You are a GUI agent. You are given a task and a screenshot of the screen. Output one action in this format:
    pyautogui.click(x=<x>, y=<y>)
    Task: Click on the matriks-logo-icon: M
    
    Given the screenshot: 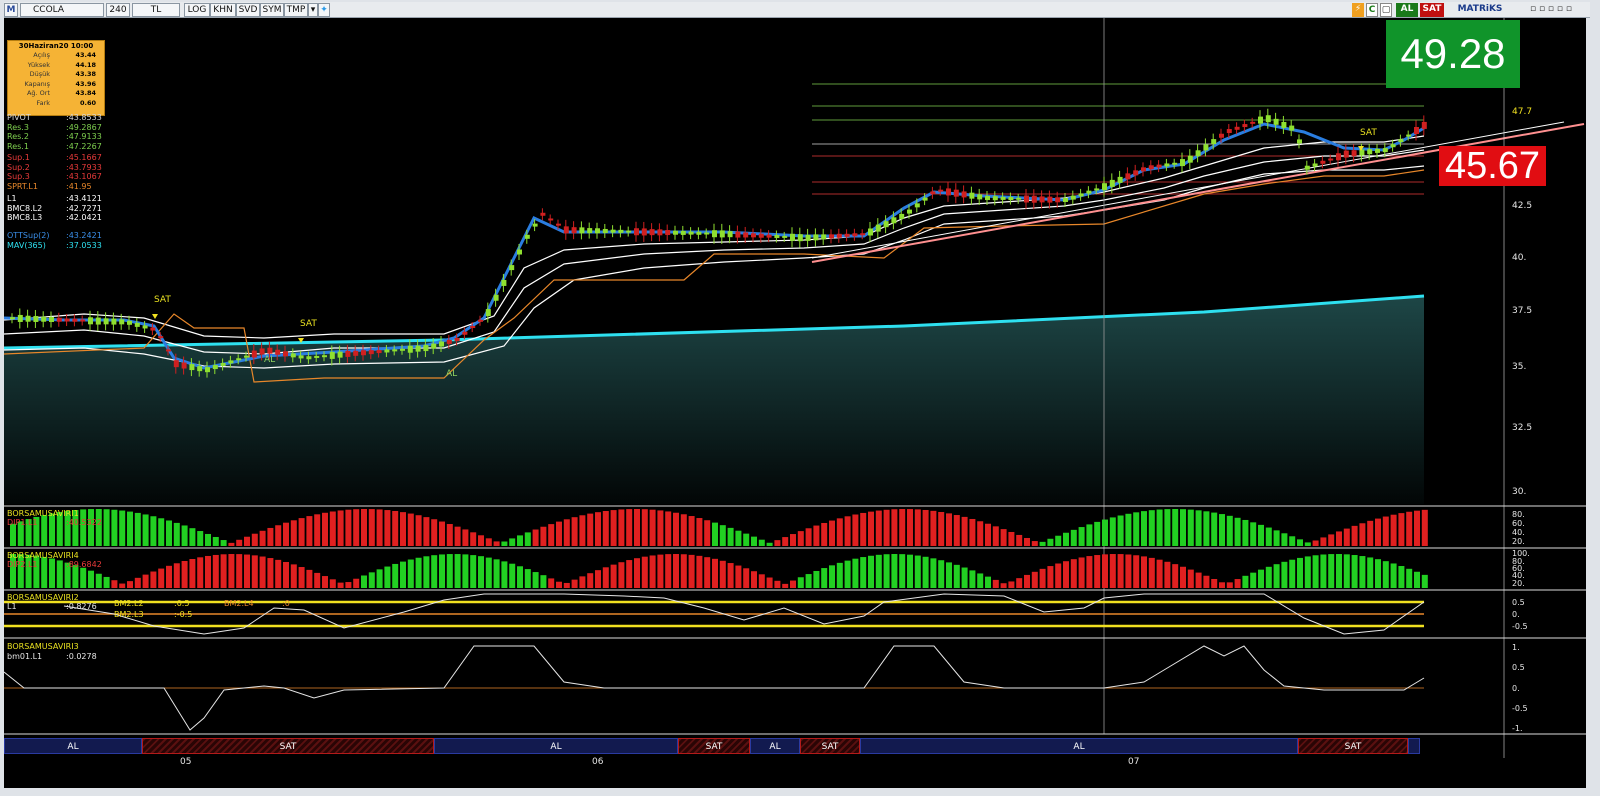 What is the action you would take?
    pyautogui.click(x=11, y=10)
    